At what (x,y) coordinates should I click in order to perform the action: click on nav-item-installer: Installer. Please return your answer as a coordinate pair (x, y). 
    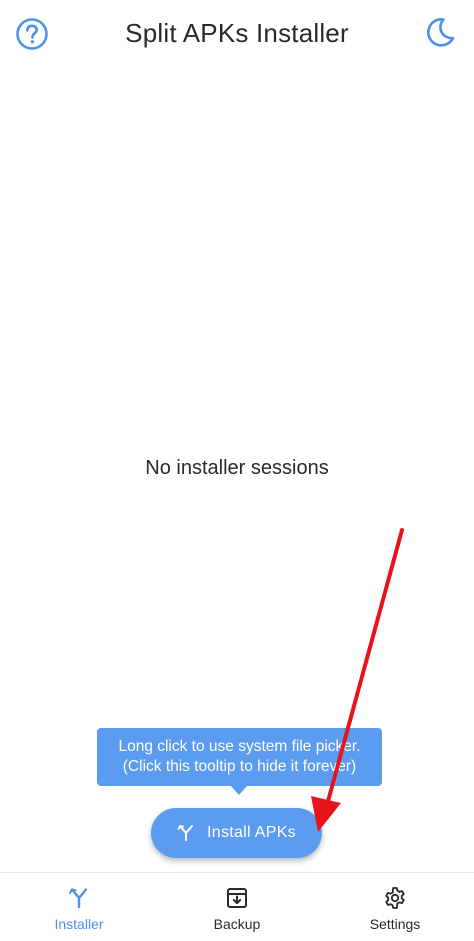
    Looking at the image, I should click on (79, 907).